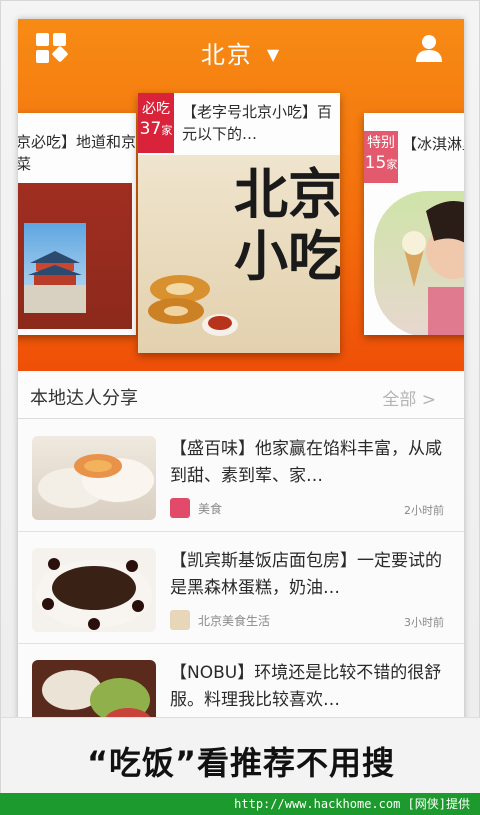 The height and width of the screenshot is (815, 480). What do you see at coordinates (240, 804) in the screenshot?
I see `watermark-footer: http://www.hackhome.com [网侠]提供` at bounding box center [240, 804].